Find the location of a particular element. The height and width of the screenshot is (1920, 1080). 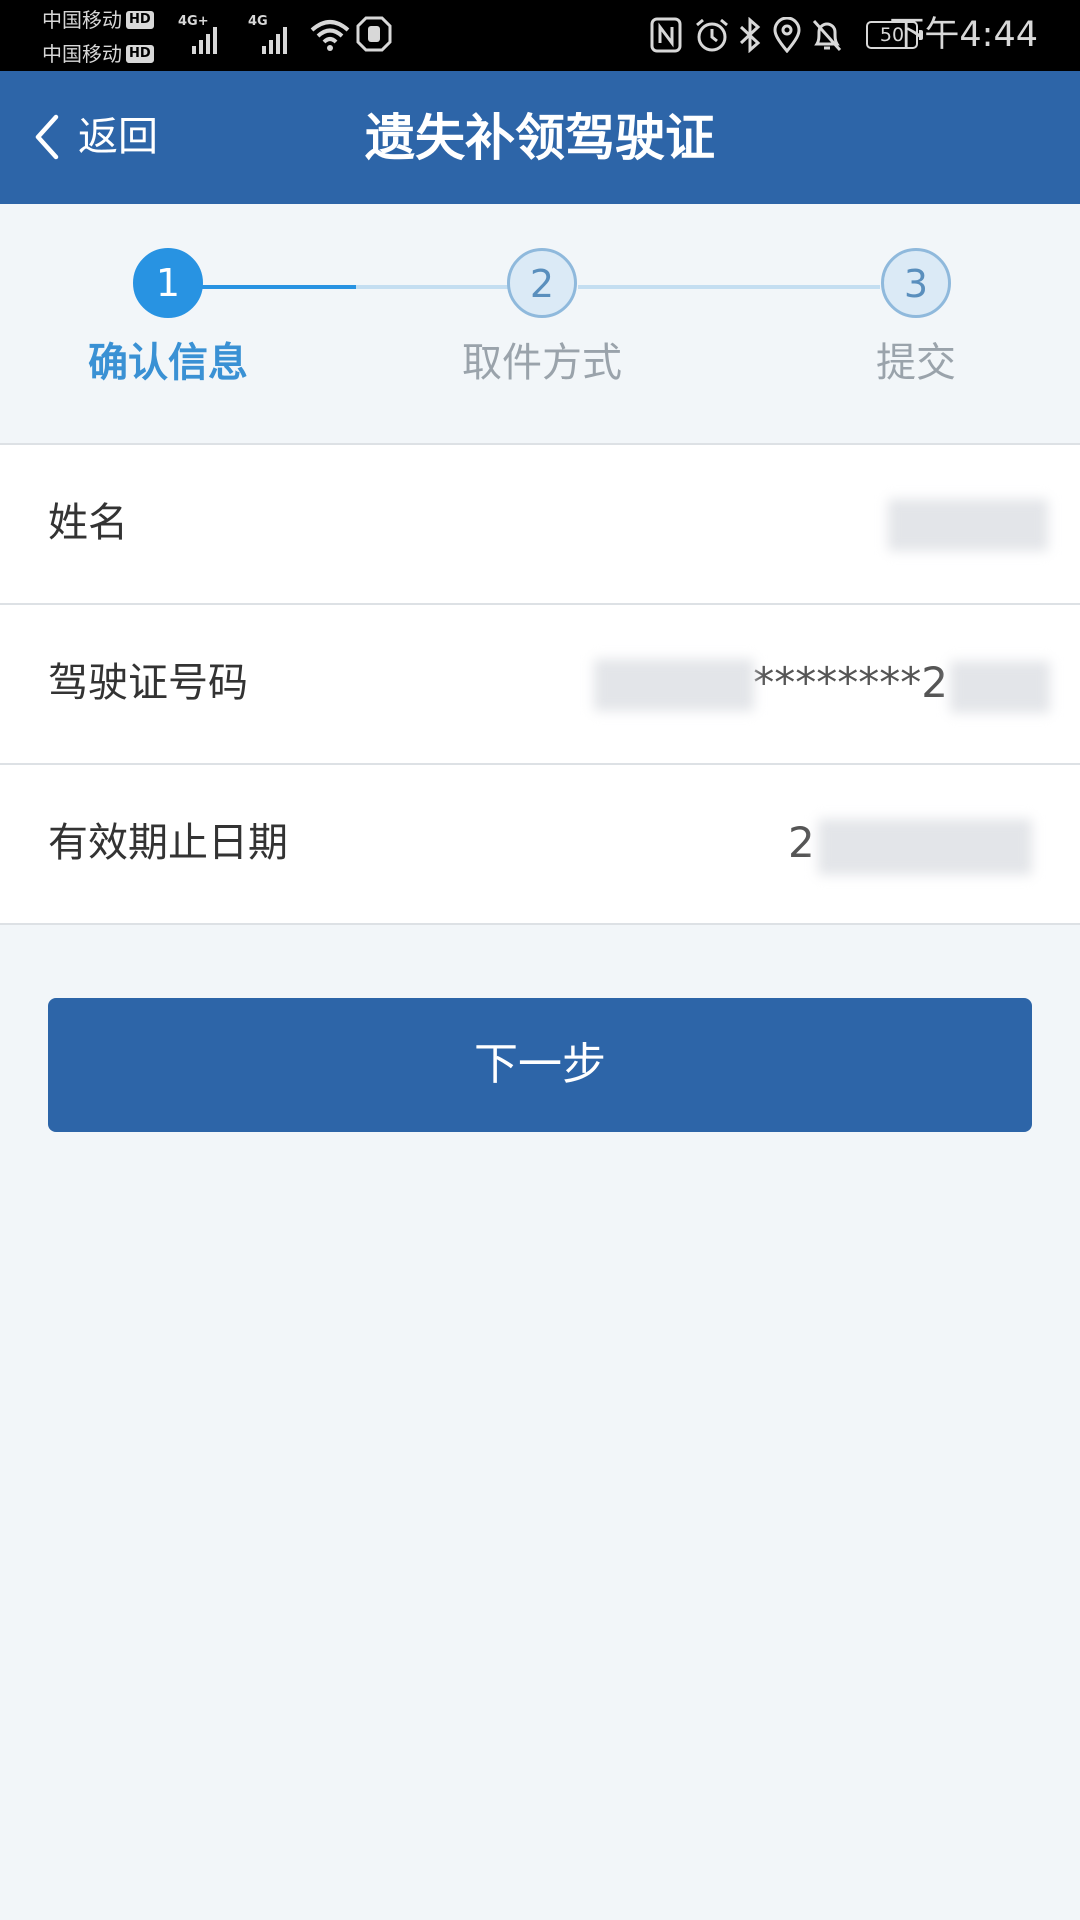

status-bar: 中国移动 HD 中国移动 HD 4G+ 4G 50 下午4:44 is located at coordinates (540, 35).